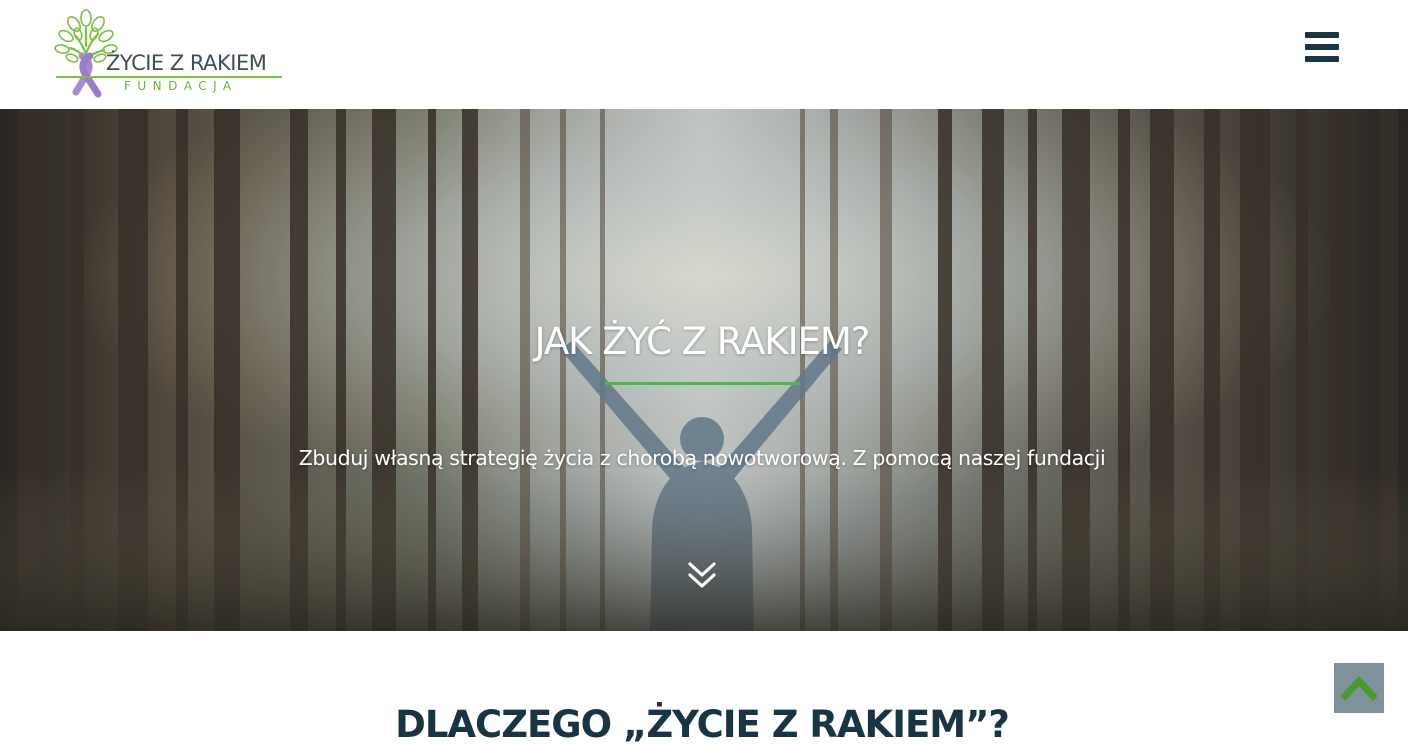  Describe the element at coordinates (702, 576) in the screenshot. I see `double-chevron-down-icon` at that location.